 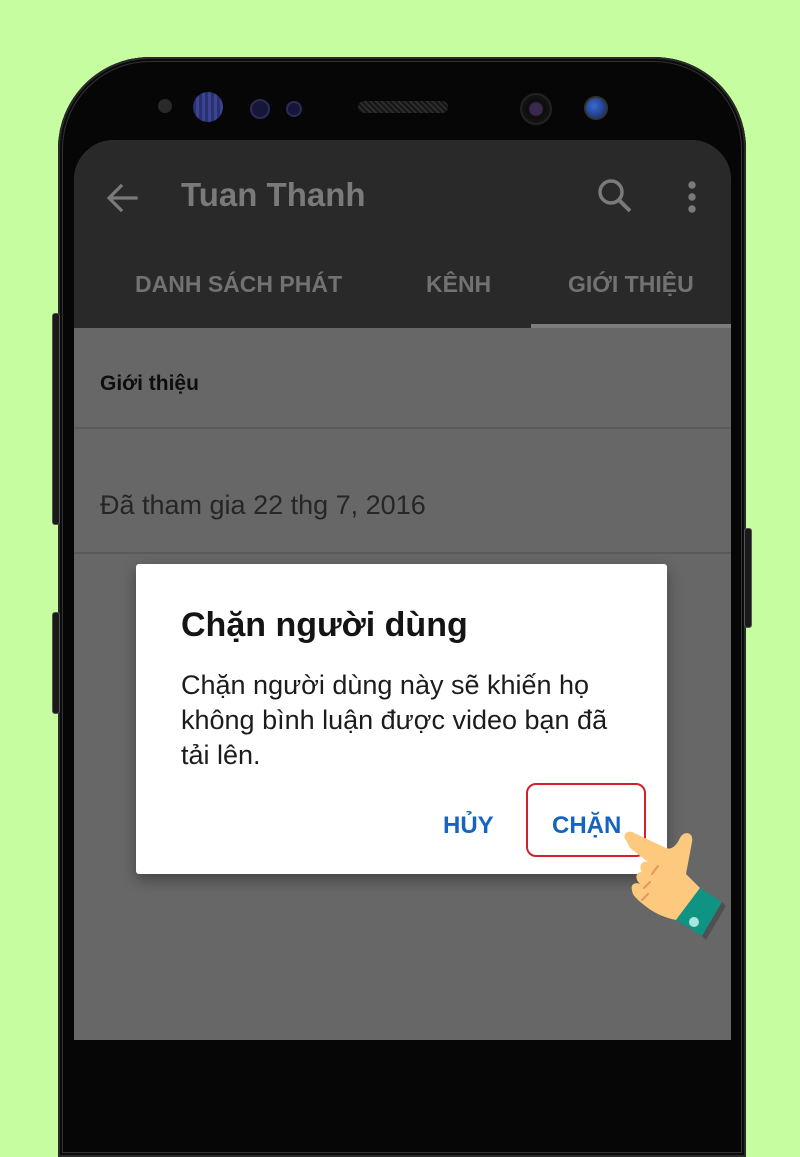 What do you see at coordinates (596, 108) in the screenshot?
I see `led-sensor` at bounding box center [596, 108].